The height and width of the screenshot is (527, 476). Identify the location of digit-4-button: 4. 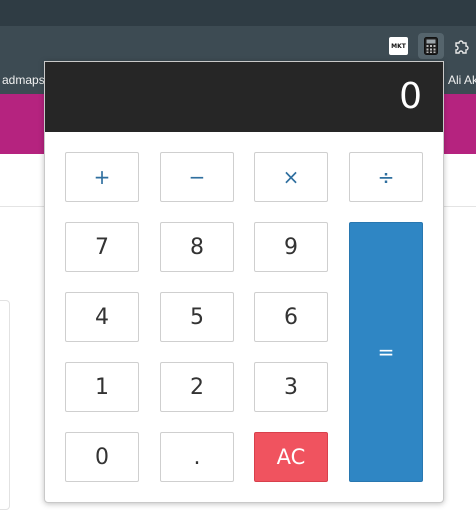
(102, 317).